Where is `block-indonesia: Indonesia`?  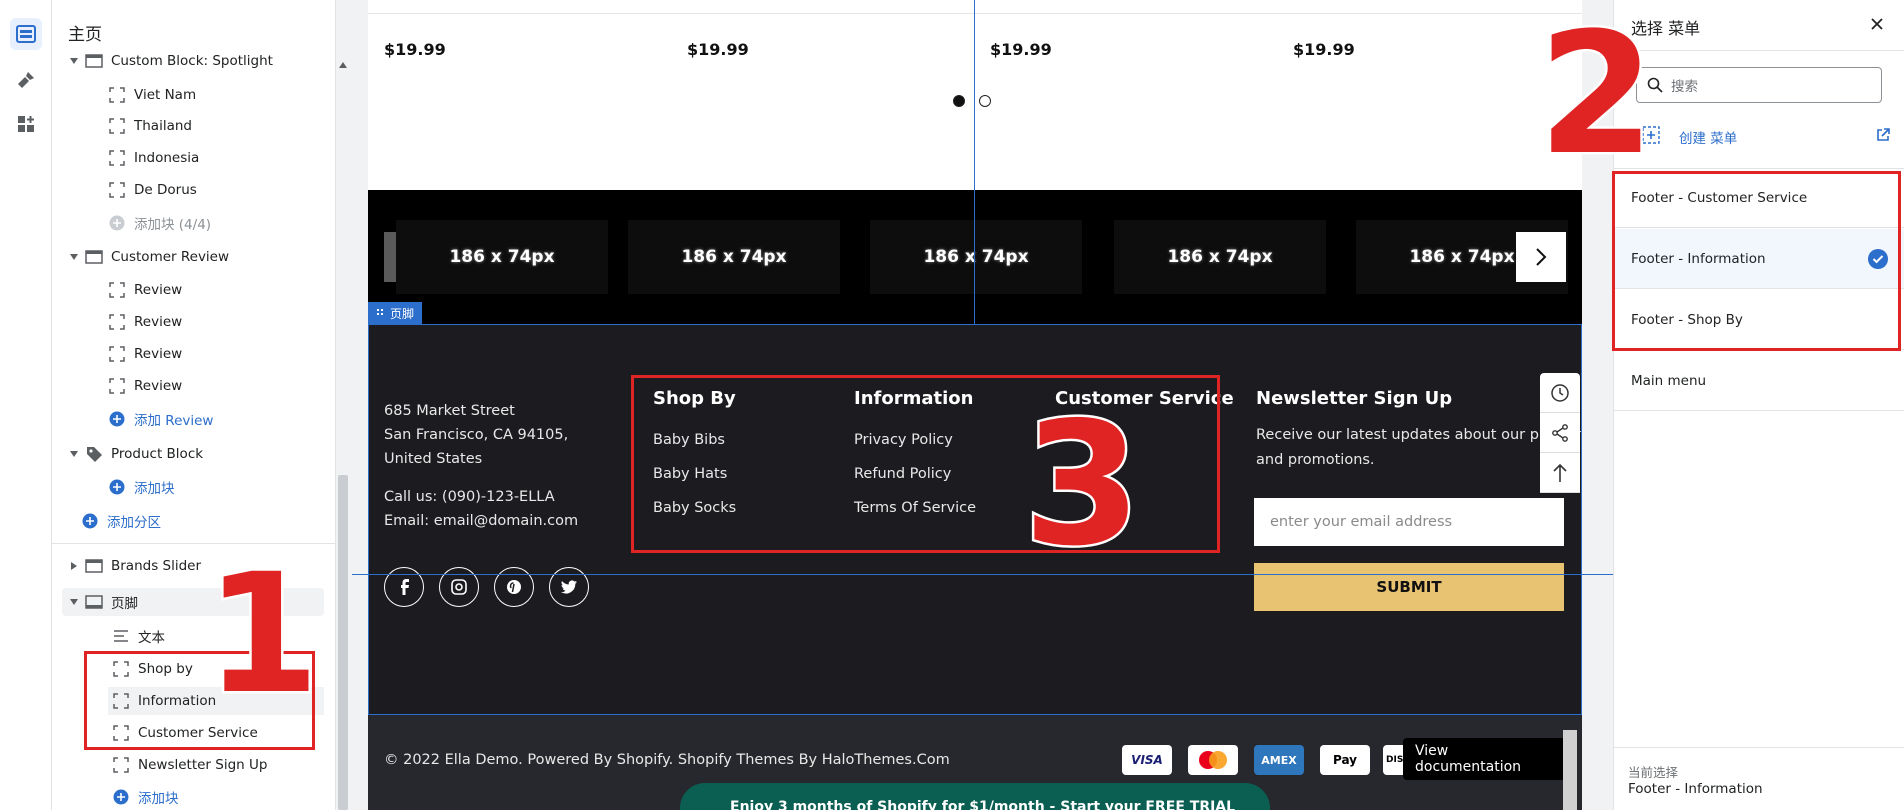
block-indonesia: Indonesia is located at coordinates (193, 158).